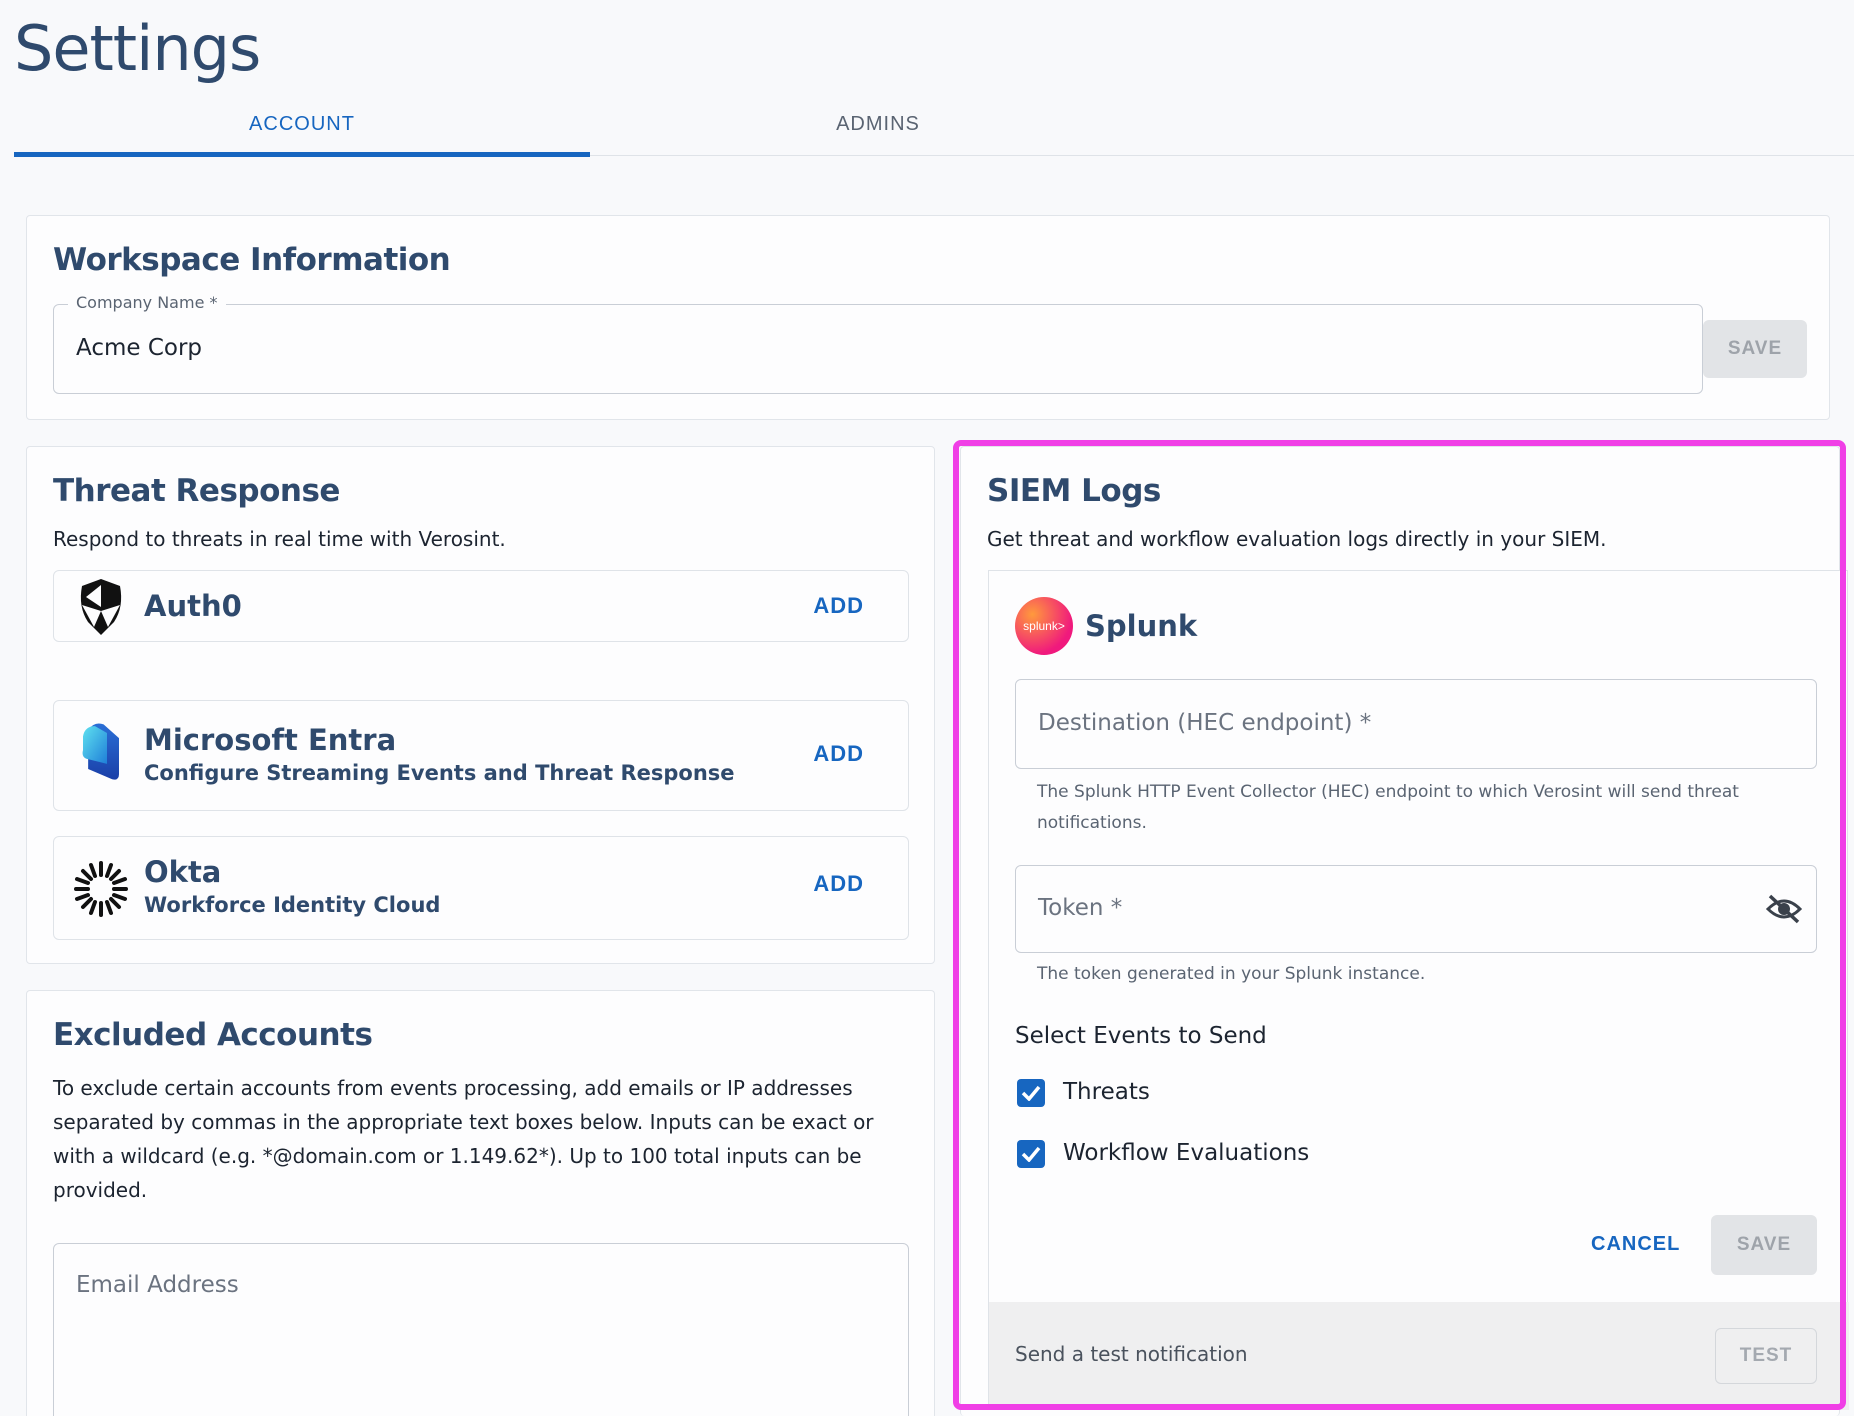 The height and width of the screenshot is (1416, 1854). Describe the element at coordinates (193, 606) in the screenshot. I see `auth0-name: Auth0` at that location.